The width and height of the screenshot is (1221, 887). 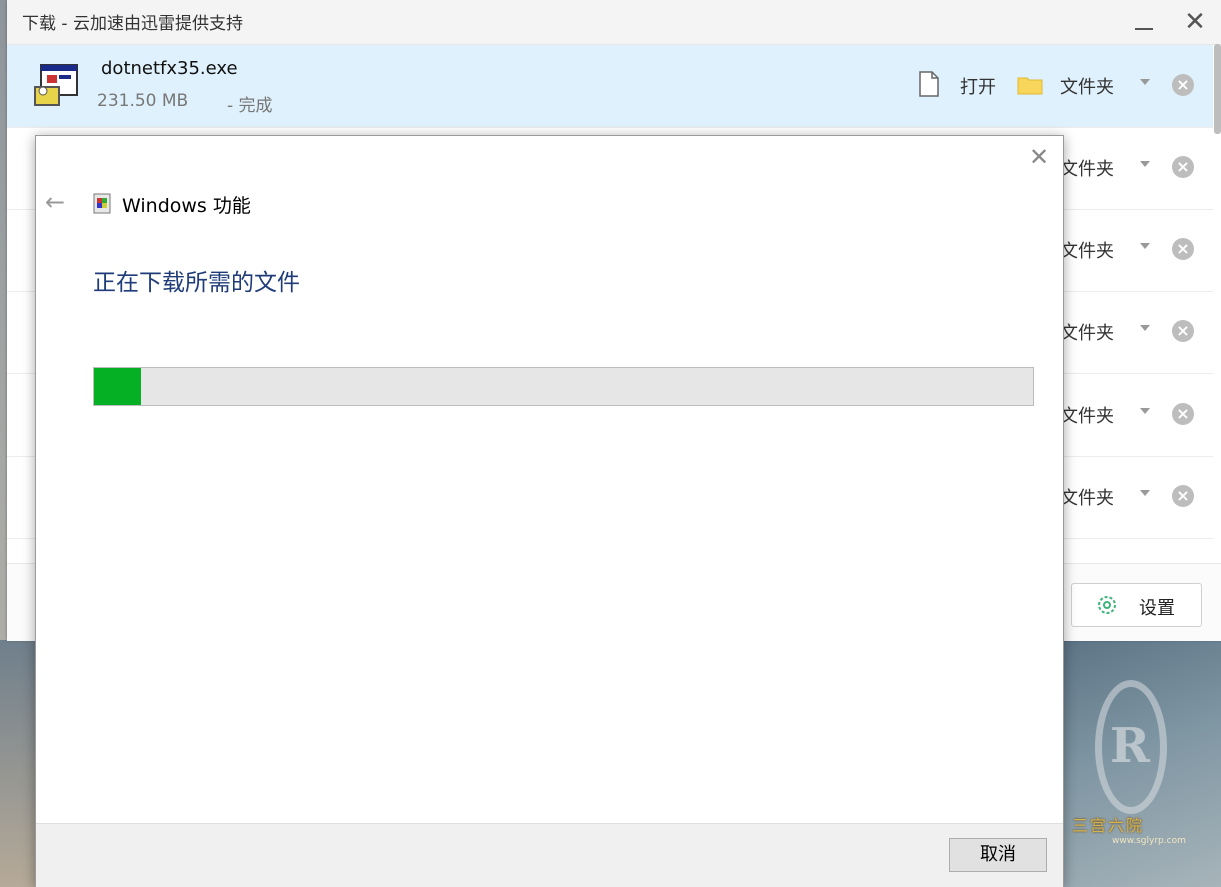 I want to click on settings-button: 设置, so click(x=1136, y=605).